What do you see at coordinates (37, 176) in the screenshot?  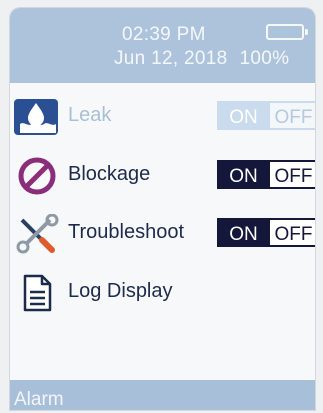 I see `prohibited-icon` at bounding box center [37, 176].